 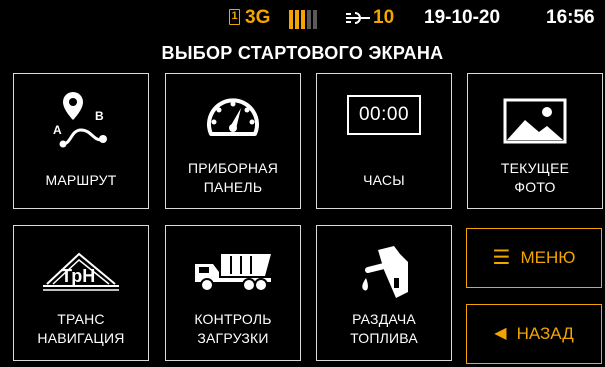 What do you see at coordinates (384, 319) in the screenshot?
I see `tile-label-line: РАЗДАЧА` at bounding box center [384, 319].